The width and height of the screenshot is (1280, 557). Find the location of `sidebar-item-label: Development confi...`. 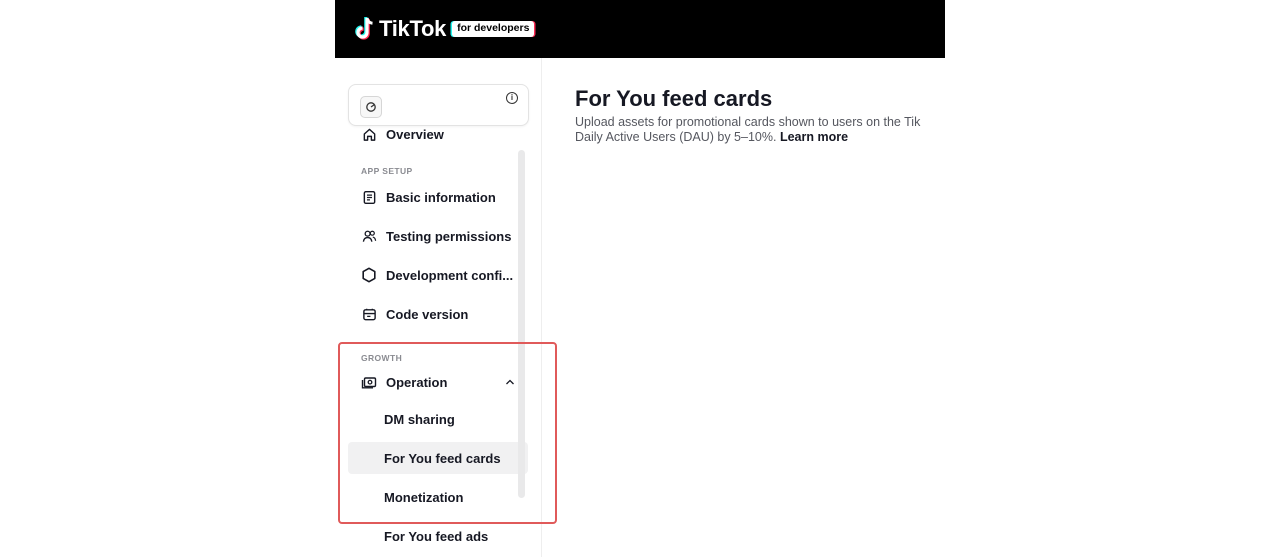

sidebar-item-label: Development confi... is located at coordinates (450, 275).